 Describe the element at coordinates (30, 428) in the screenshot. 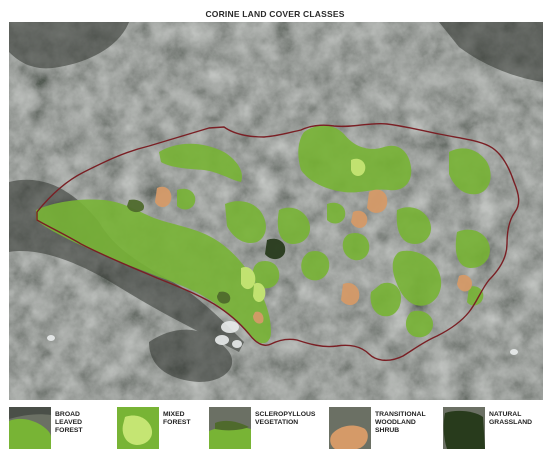

I see `broad-leaved-forest-swatch` at that location.